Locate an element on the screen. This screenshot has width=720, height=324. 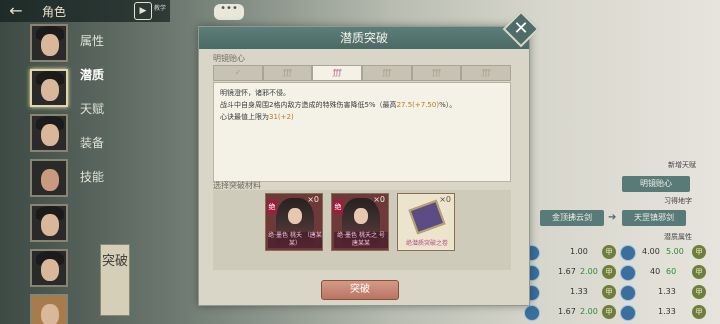
tab-level-3: ƒƒƒ is located at coordinates (337, 73).